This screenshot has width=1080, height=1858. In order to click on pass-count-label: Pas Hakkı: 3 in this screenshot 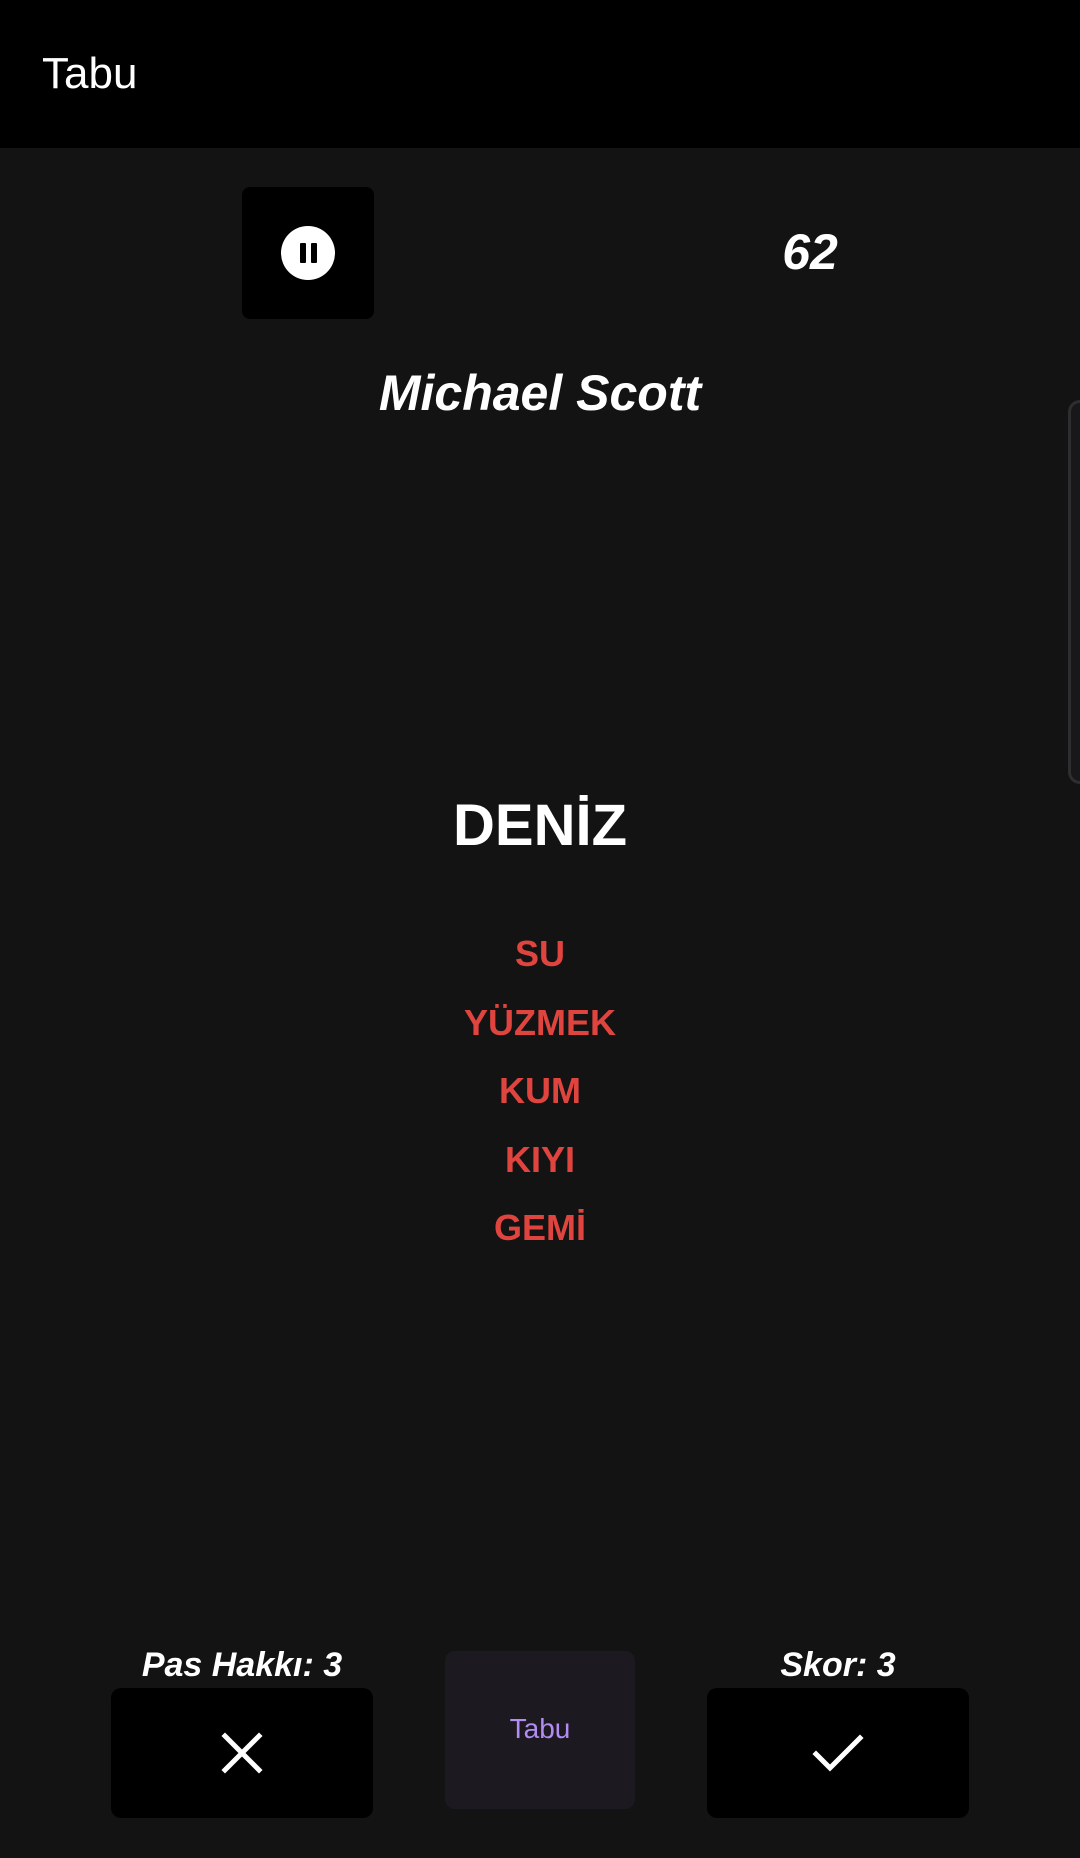, I will do `click(242, 1665)`.